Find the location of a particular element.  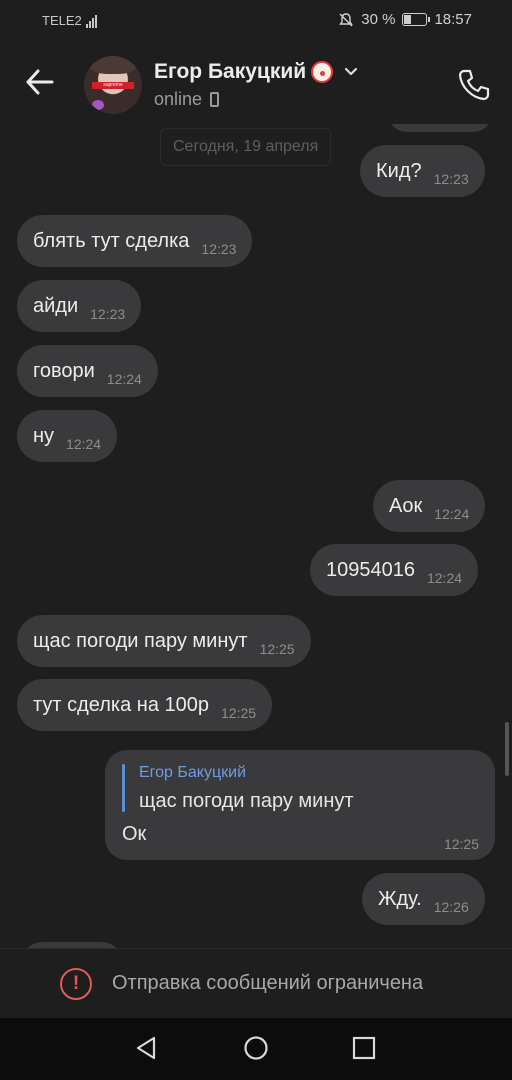

carrier-group: TELE2 is located at coordinates (69, 20).